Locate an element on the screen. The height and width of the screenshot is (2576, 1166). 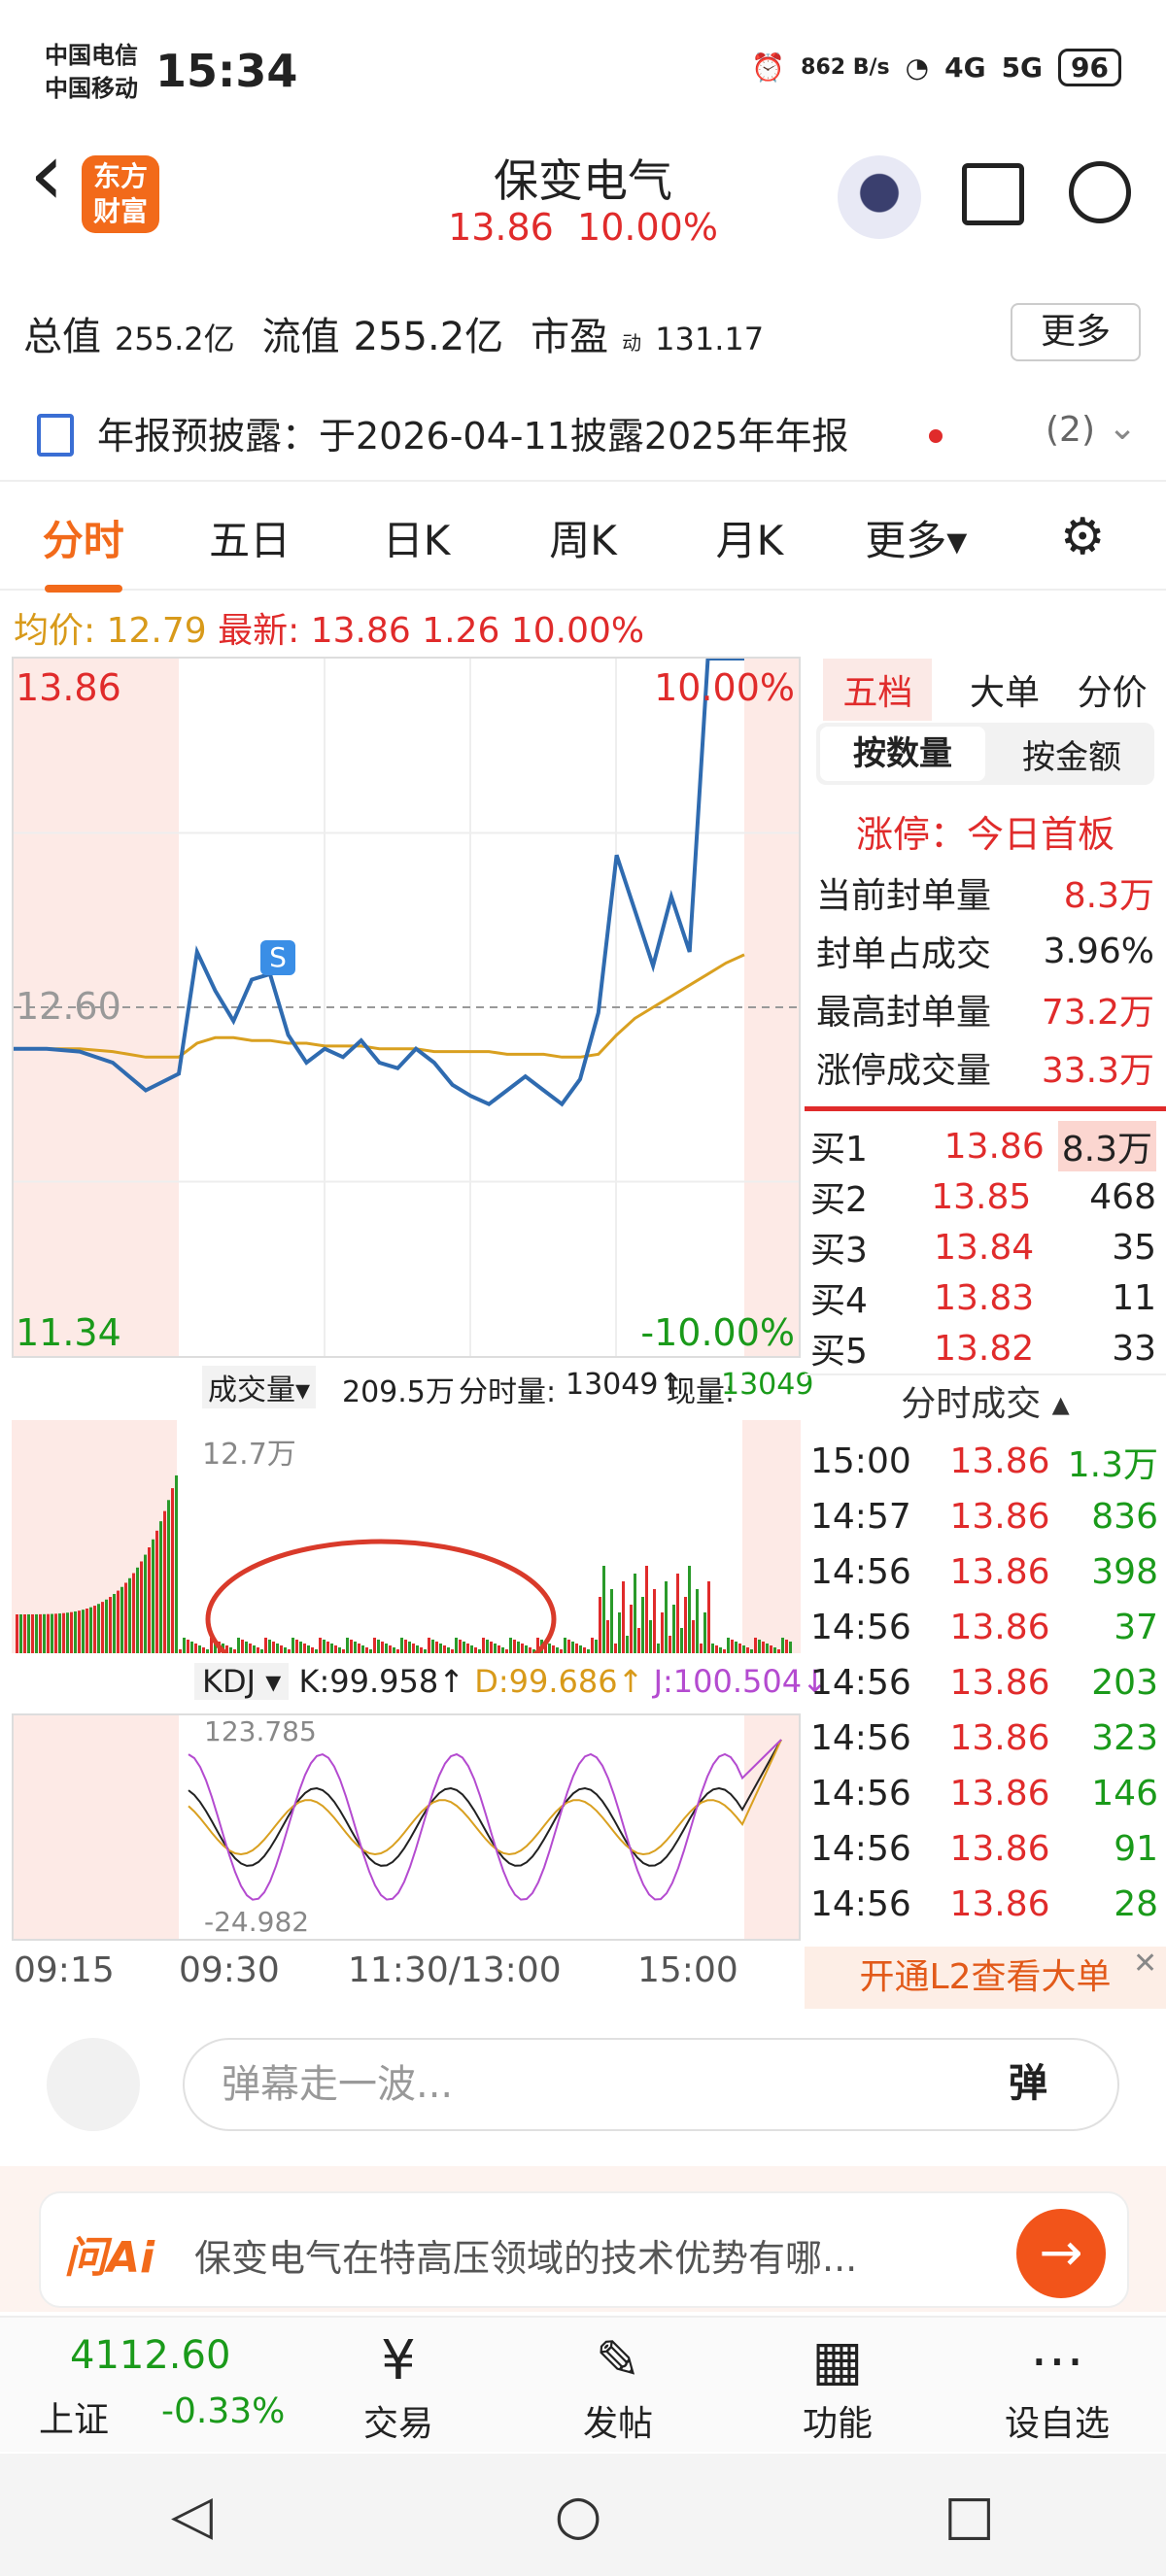
share-icon is located at coordinates (993, 194).